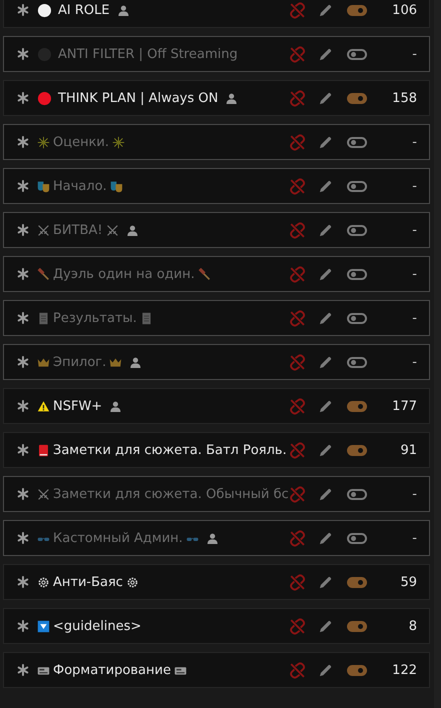 Image resolution: width=441 pixels, height=708 pixels. What do you see at coordinates (412, 626) in the screenshot?
I see `token-count: 8` at bounding box center [412, 626].